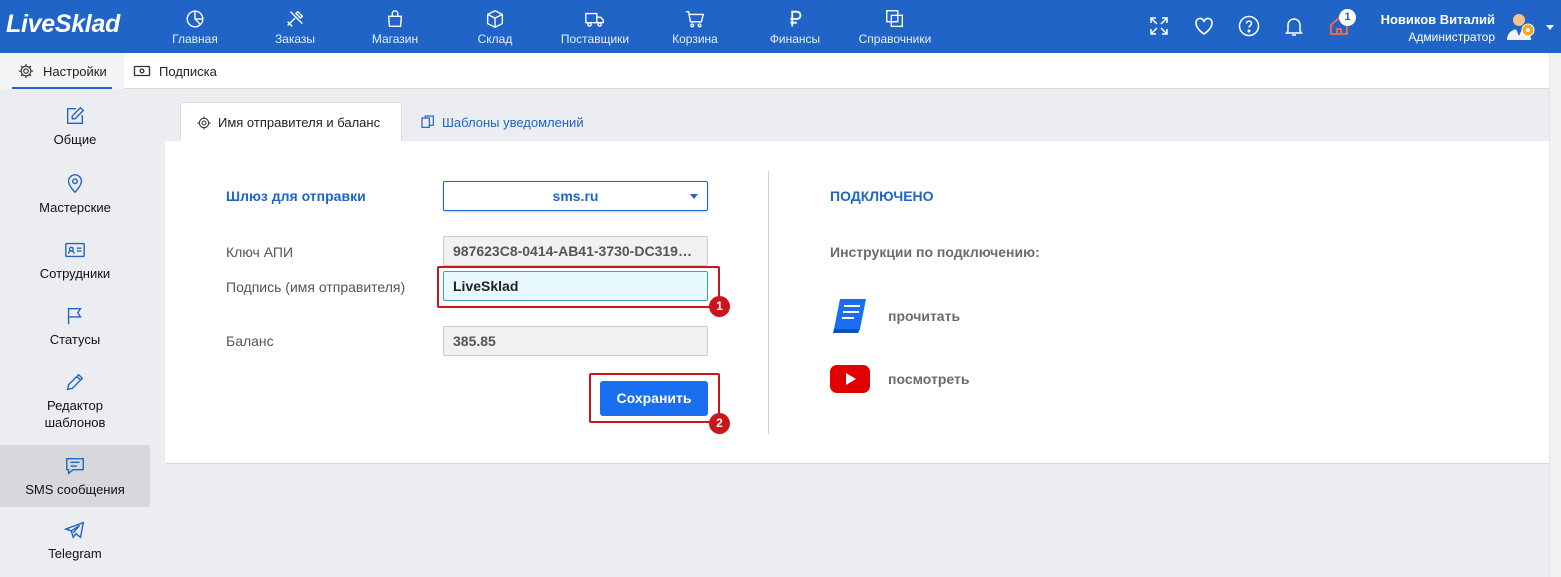 The image size is (1561, 577). What do you see at coordinates (295, 18) in the screenshot?
I see `tools-icon` at bounding box center [295, 18].